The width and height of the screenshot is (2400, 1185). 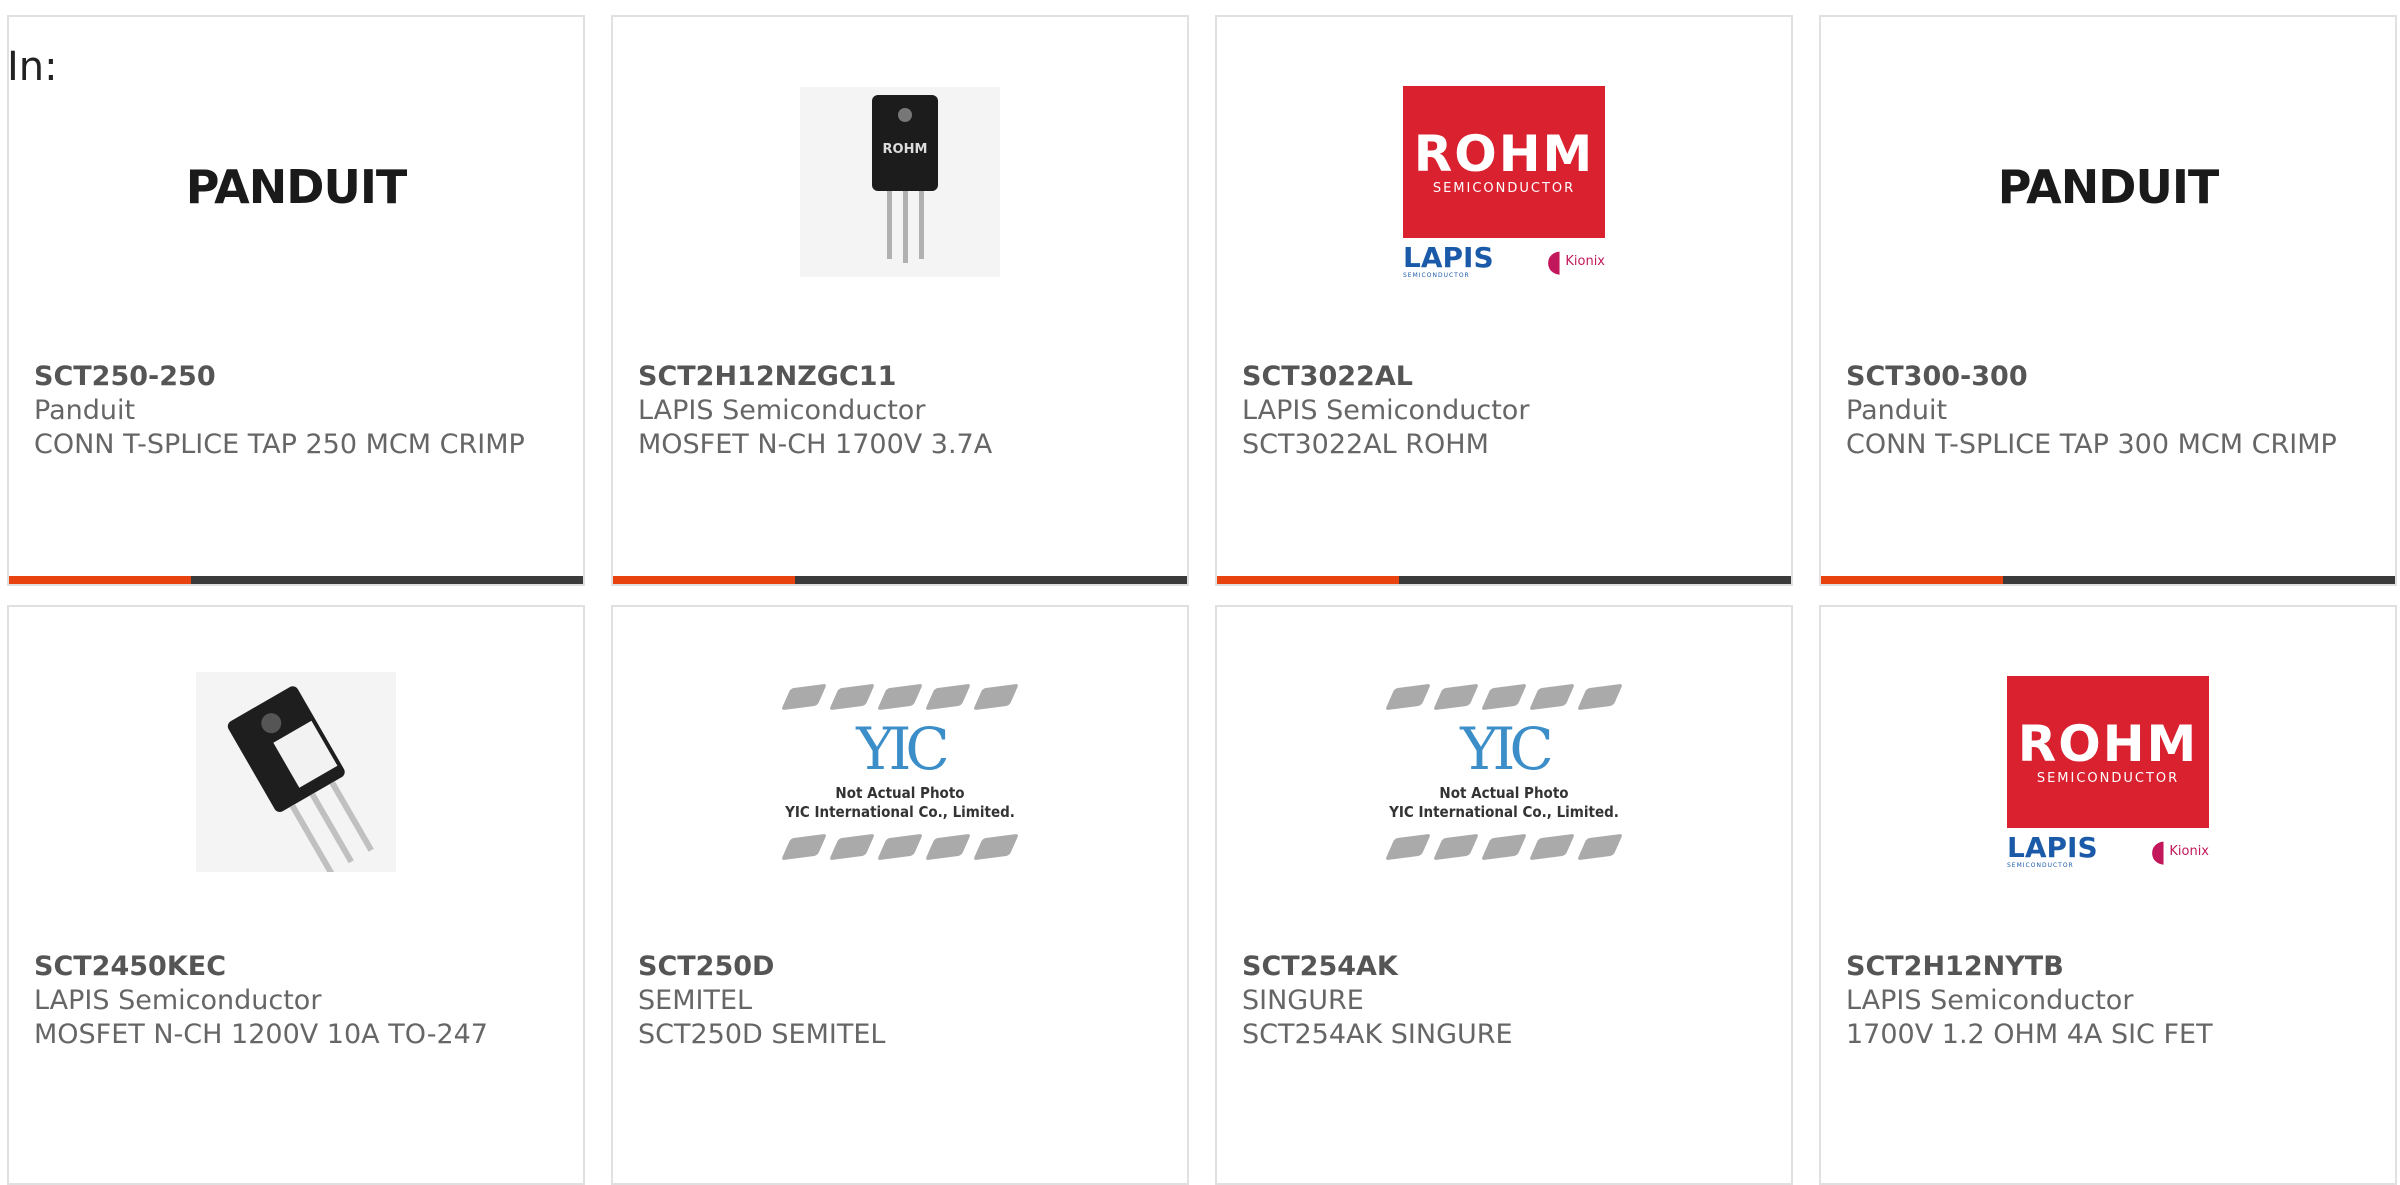 What do you see at coordinates (695, 1000) in the screenshot?
I see `manufacturer: SEMITEL` at bounding box center [695, 1000].